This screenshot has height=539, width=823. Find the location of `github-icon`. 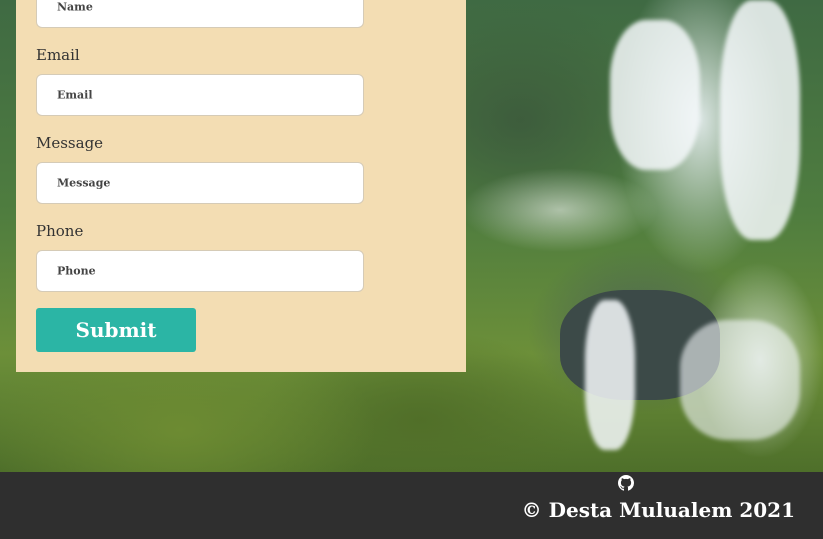

github-icon is located at coordinates (626, 483).